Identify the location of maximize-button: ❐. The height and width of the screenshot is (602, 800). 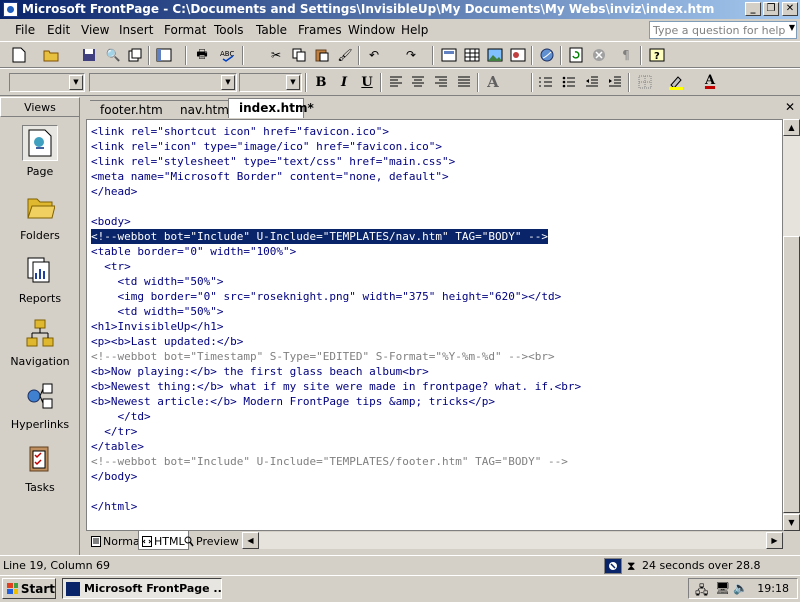
(771, 9).